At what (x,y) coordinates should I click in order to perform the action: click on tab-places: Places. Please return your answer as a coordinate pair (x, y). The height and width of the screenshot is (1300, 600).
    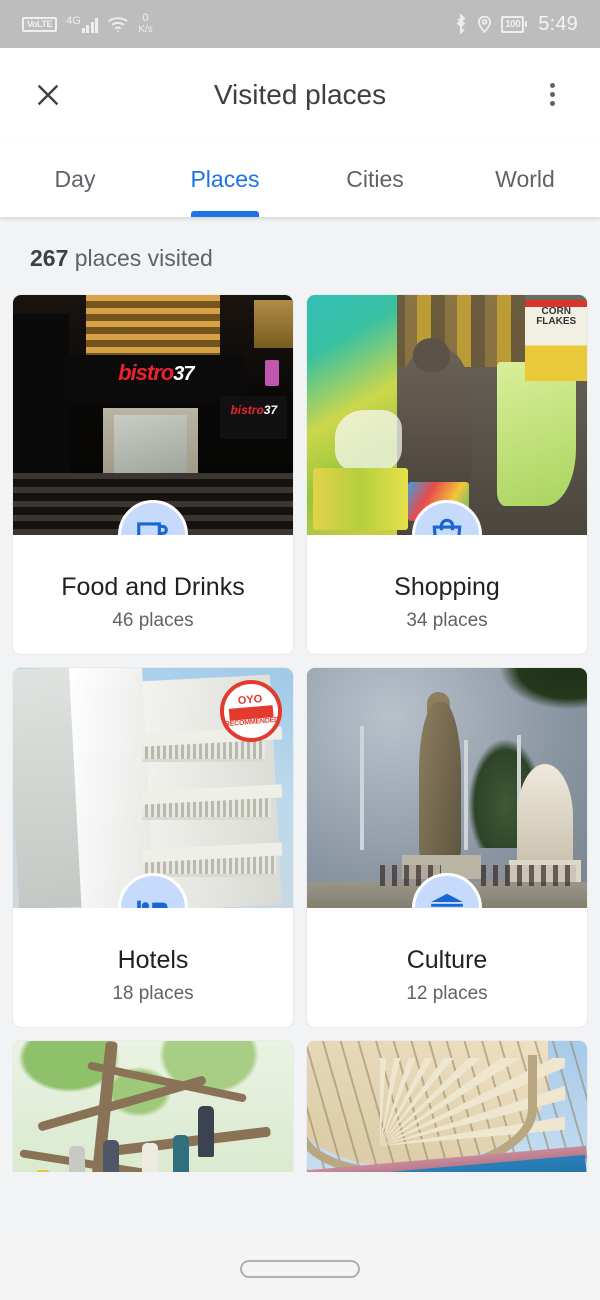
    Looking at the image, I should click on (225, 179).